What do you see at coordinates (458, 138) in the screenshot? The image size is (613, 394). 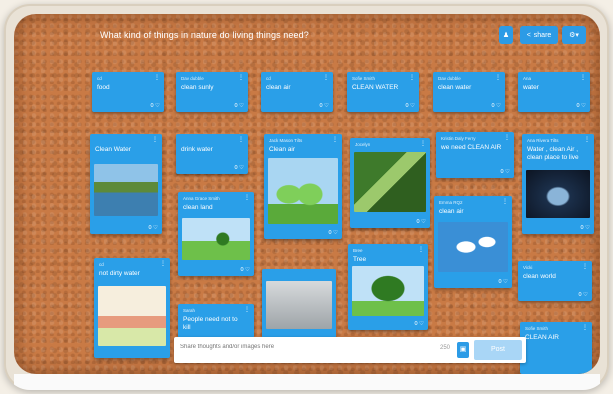 I see `card-author: Kristin Daly Ferry` at bounding box center [458, 138].